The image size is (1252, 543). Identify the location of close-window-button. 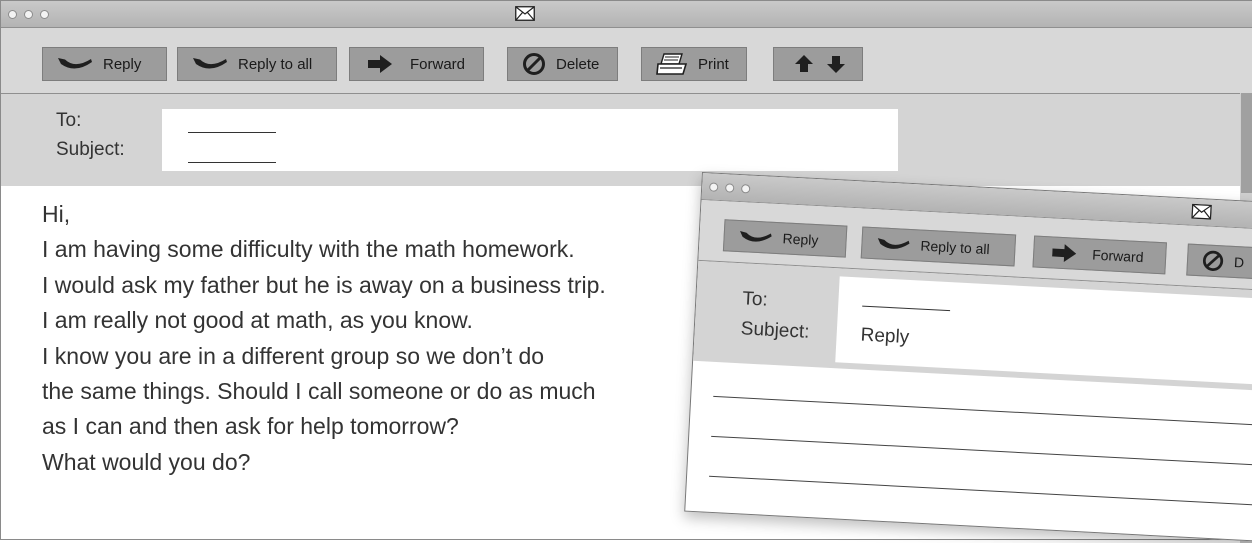
(12, 14).